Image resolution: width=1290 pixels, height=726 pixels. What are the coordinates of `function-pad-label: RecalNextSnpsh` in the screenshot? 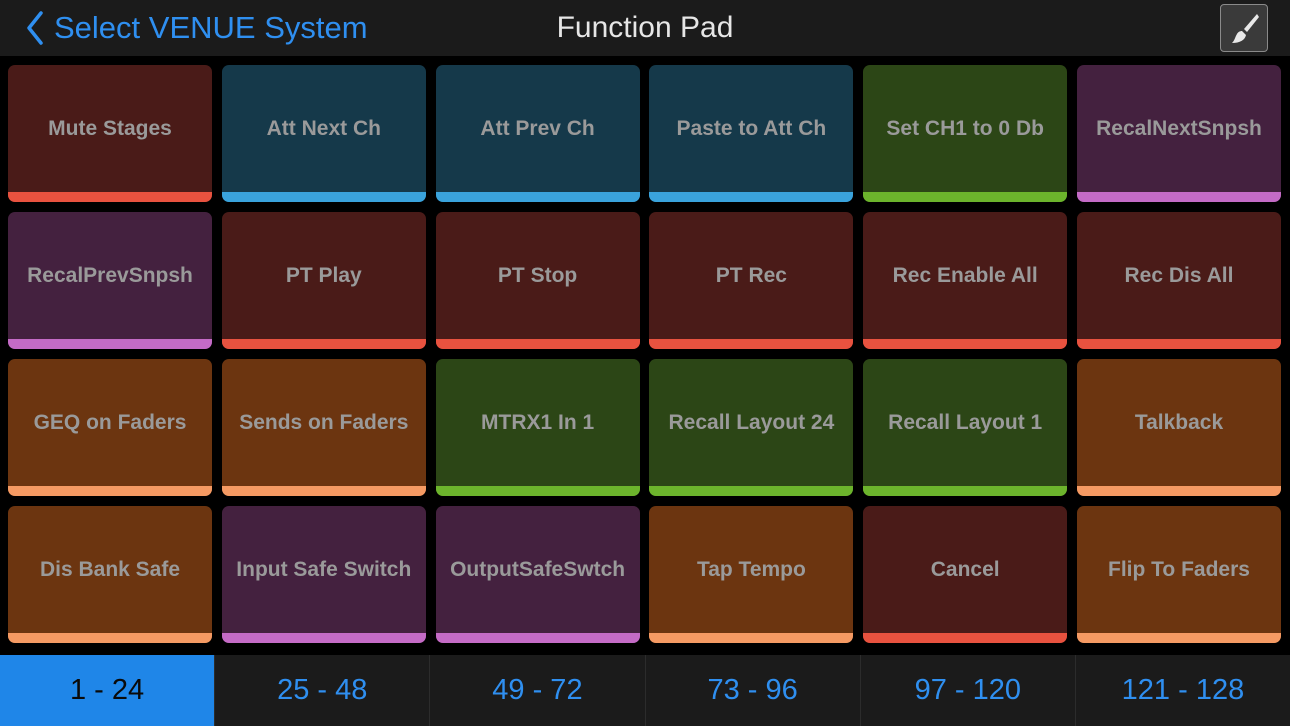 It's located at (1179, 128).